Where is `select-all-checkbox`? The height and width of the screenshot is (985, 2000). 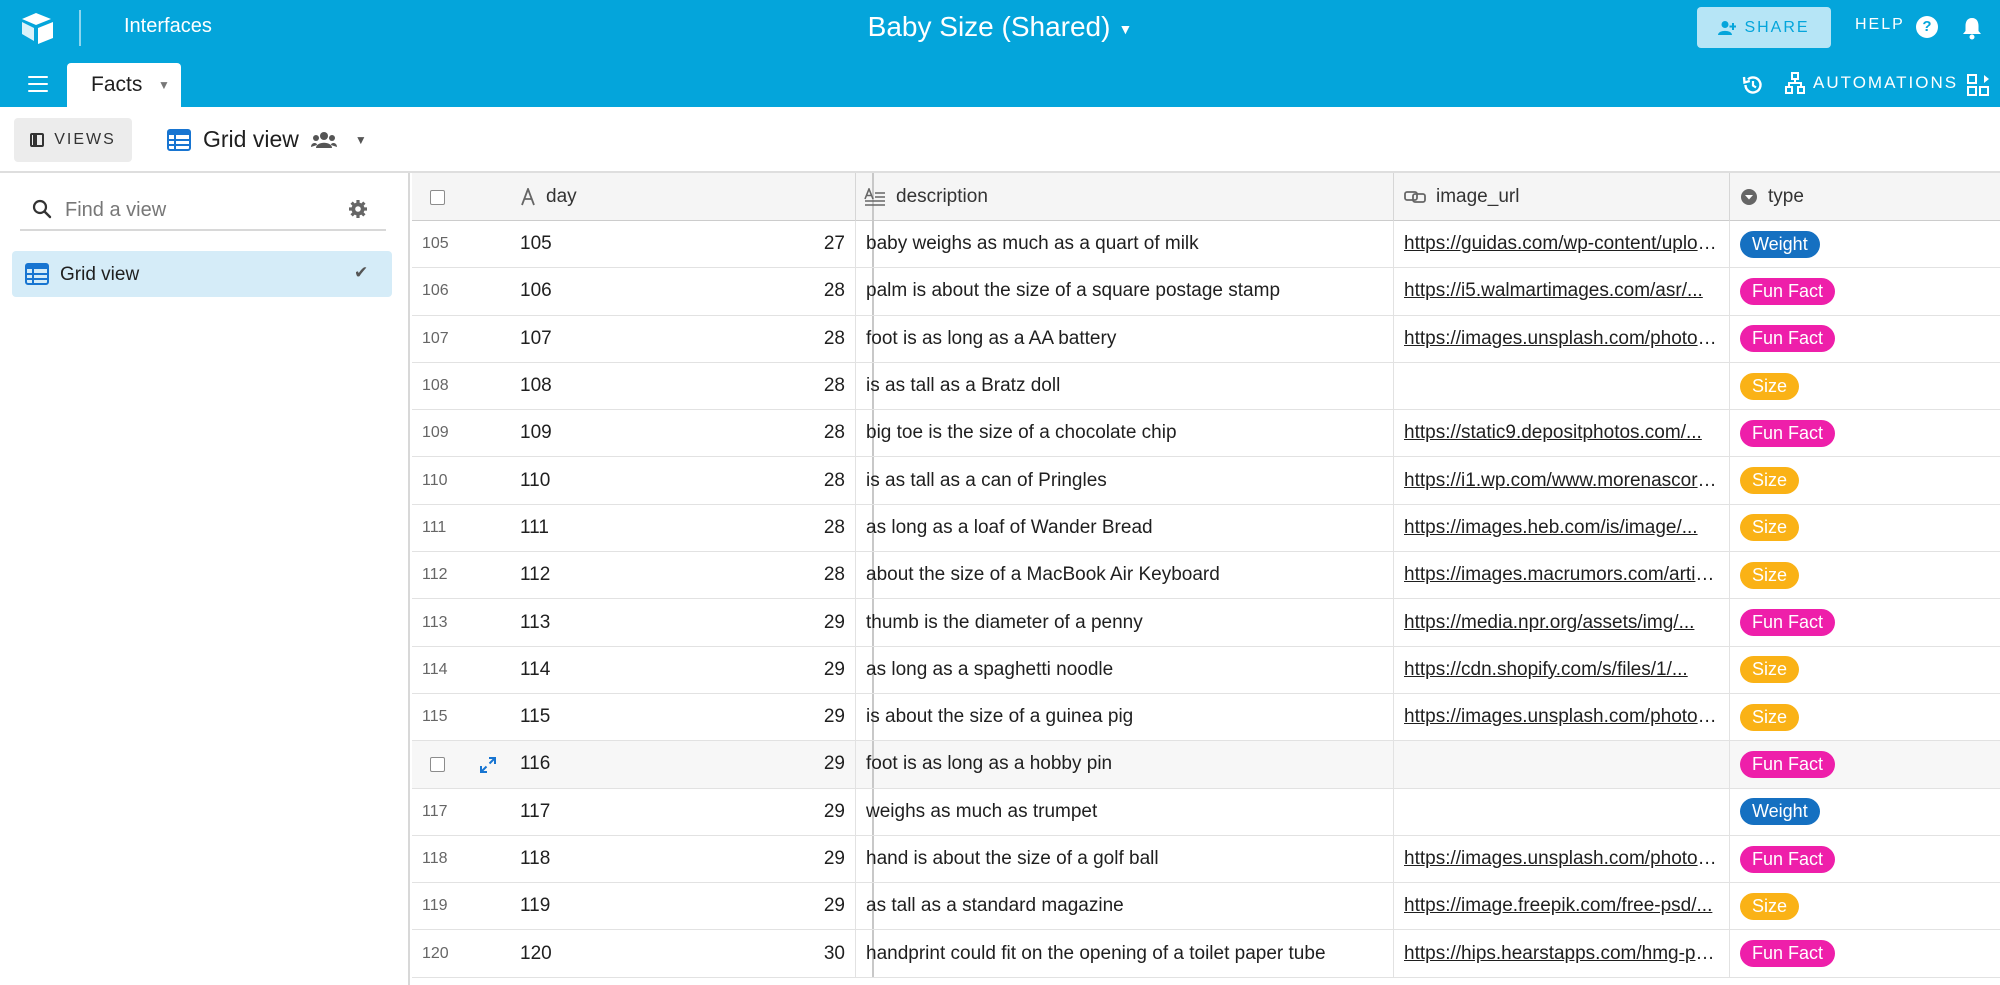
select-all-checkbox is located at coordinates (437, 197).